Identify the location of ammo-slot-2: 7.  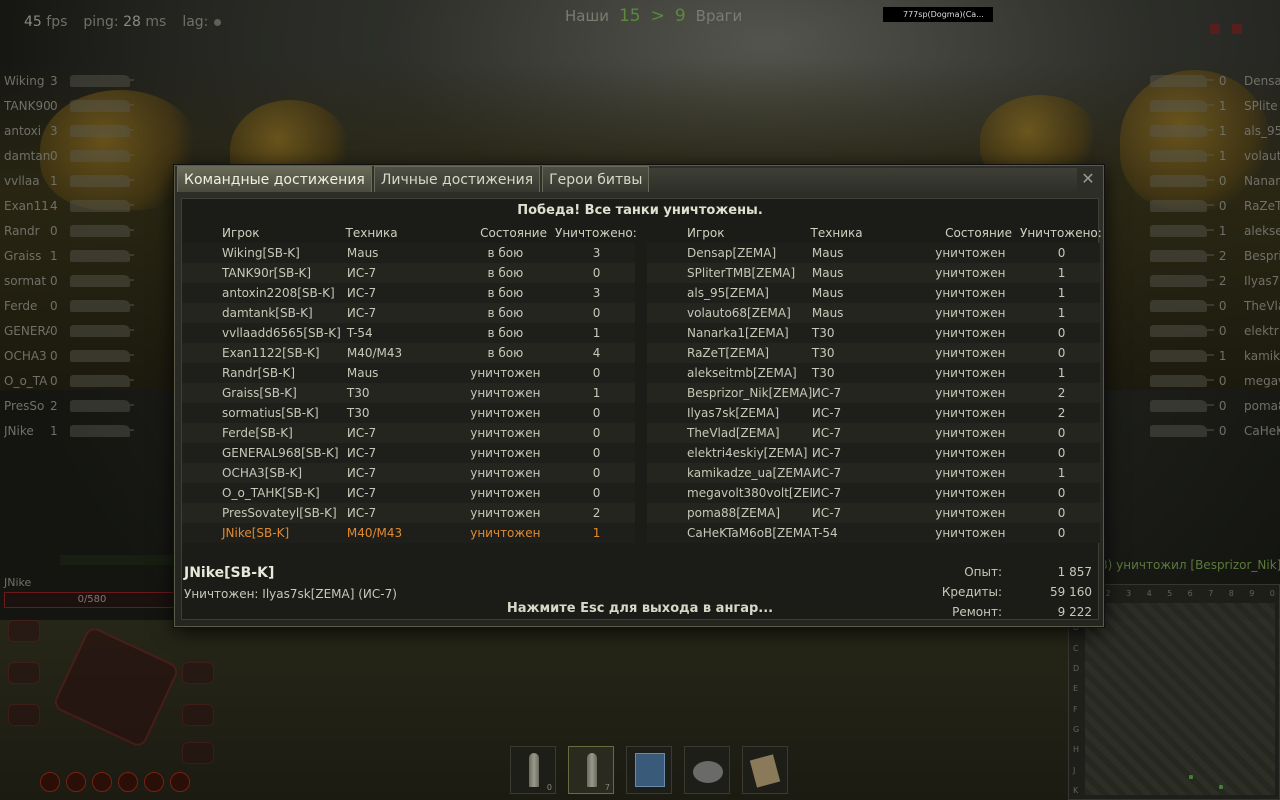
(591, 770).